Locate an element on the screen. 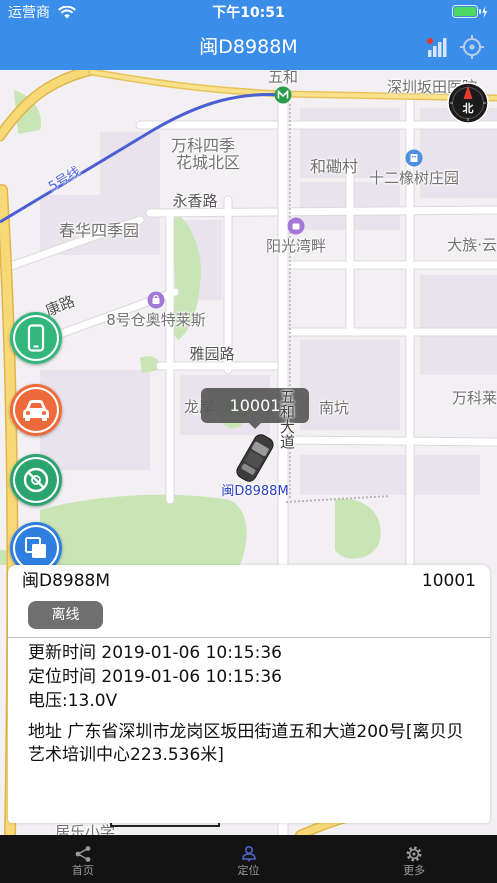 This screenshot has width=497, height=883. shop-icon is located at coordinates (296, 226).